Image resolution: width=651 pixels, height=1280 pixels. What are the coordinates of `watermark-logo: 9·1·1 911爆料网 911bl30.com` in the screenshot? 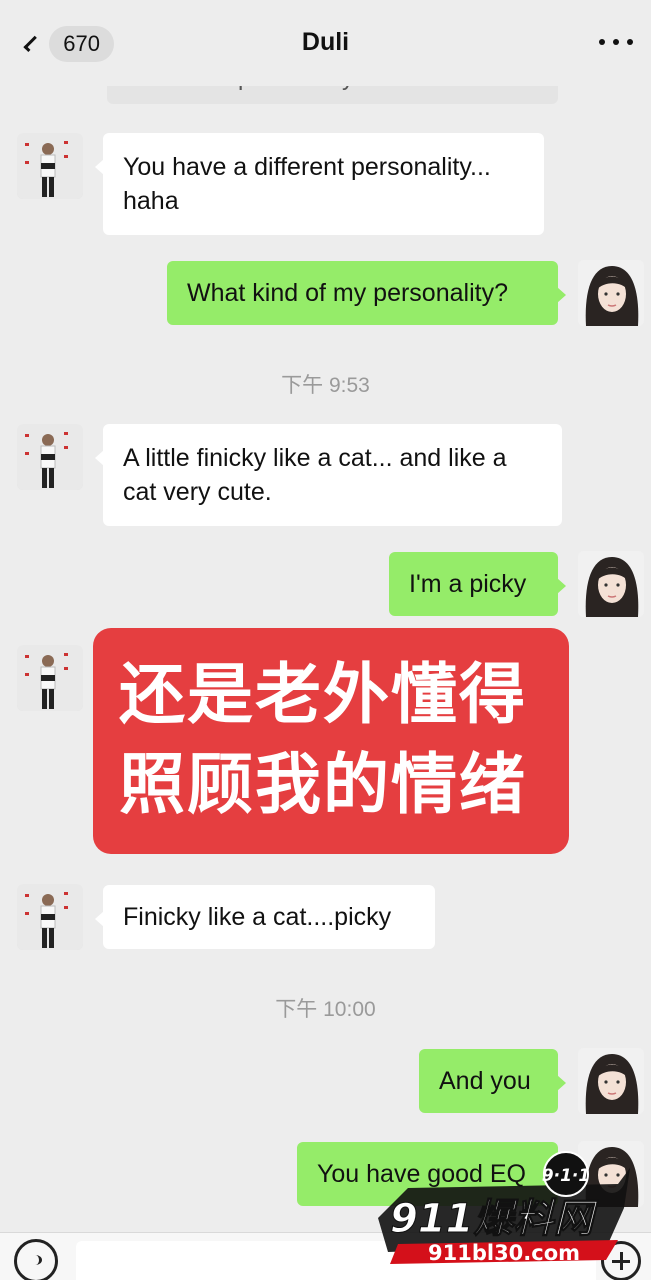 It's located at (503, 1210).